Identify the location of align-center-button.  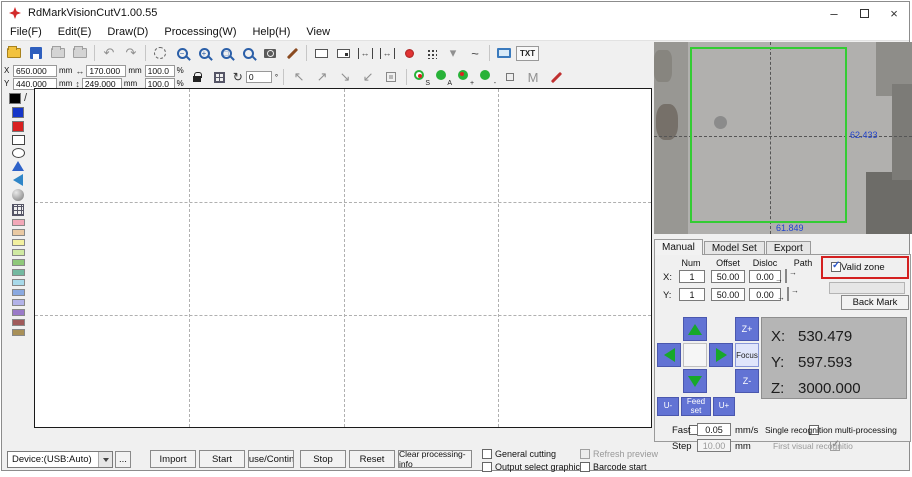
(391, 77).